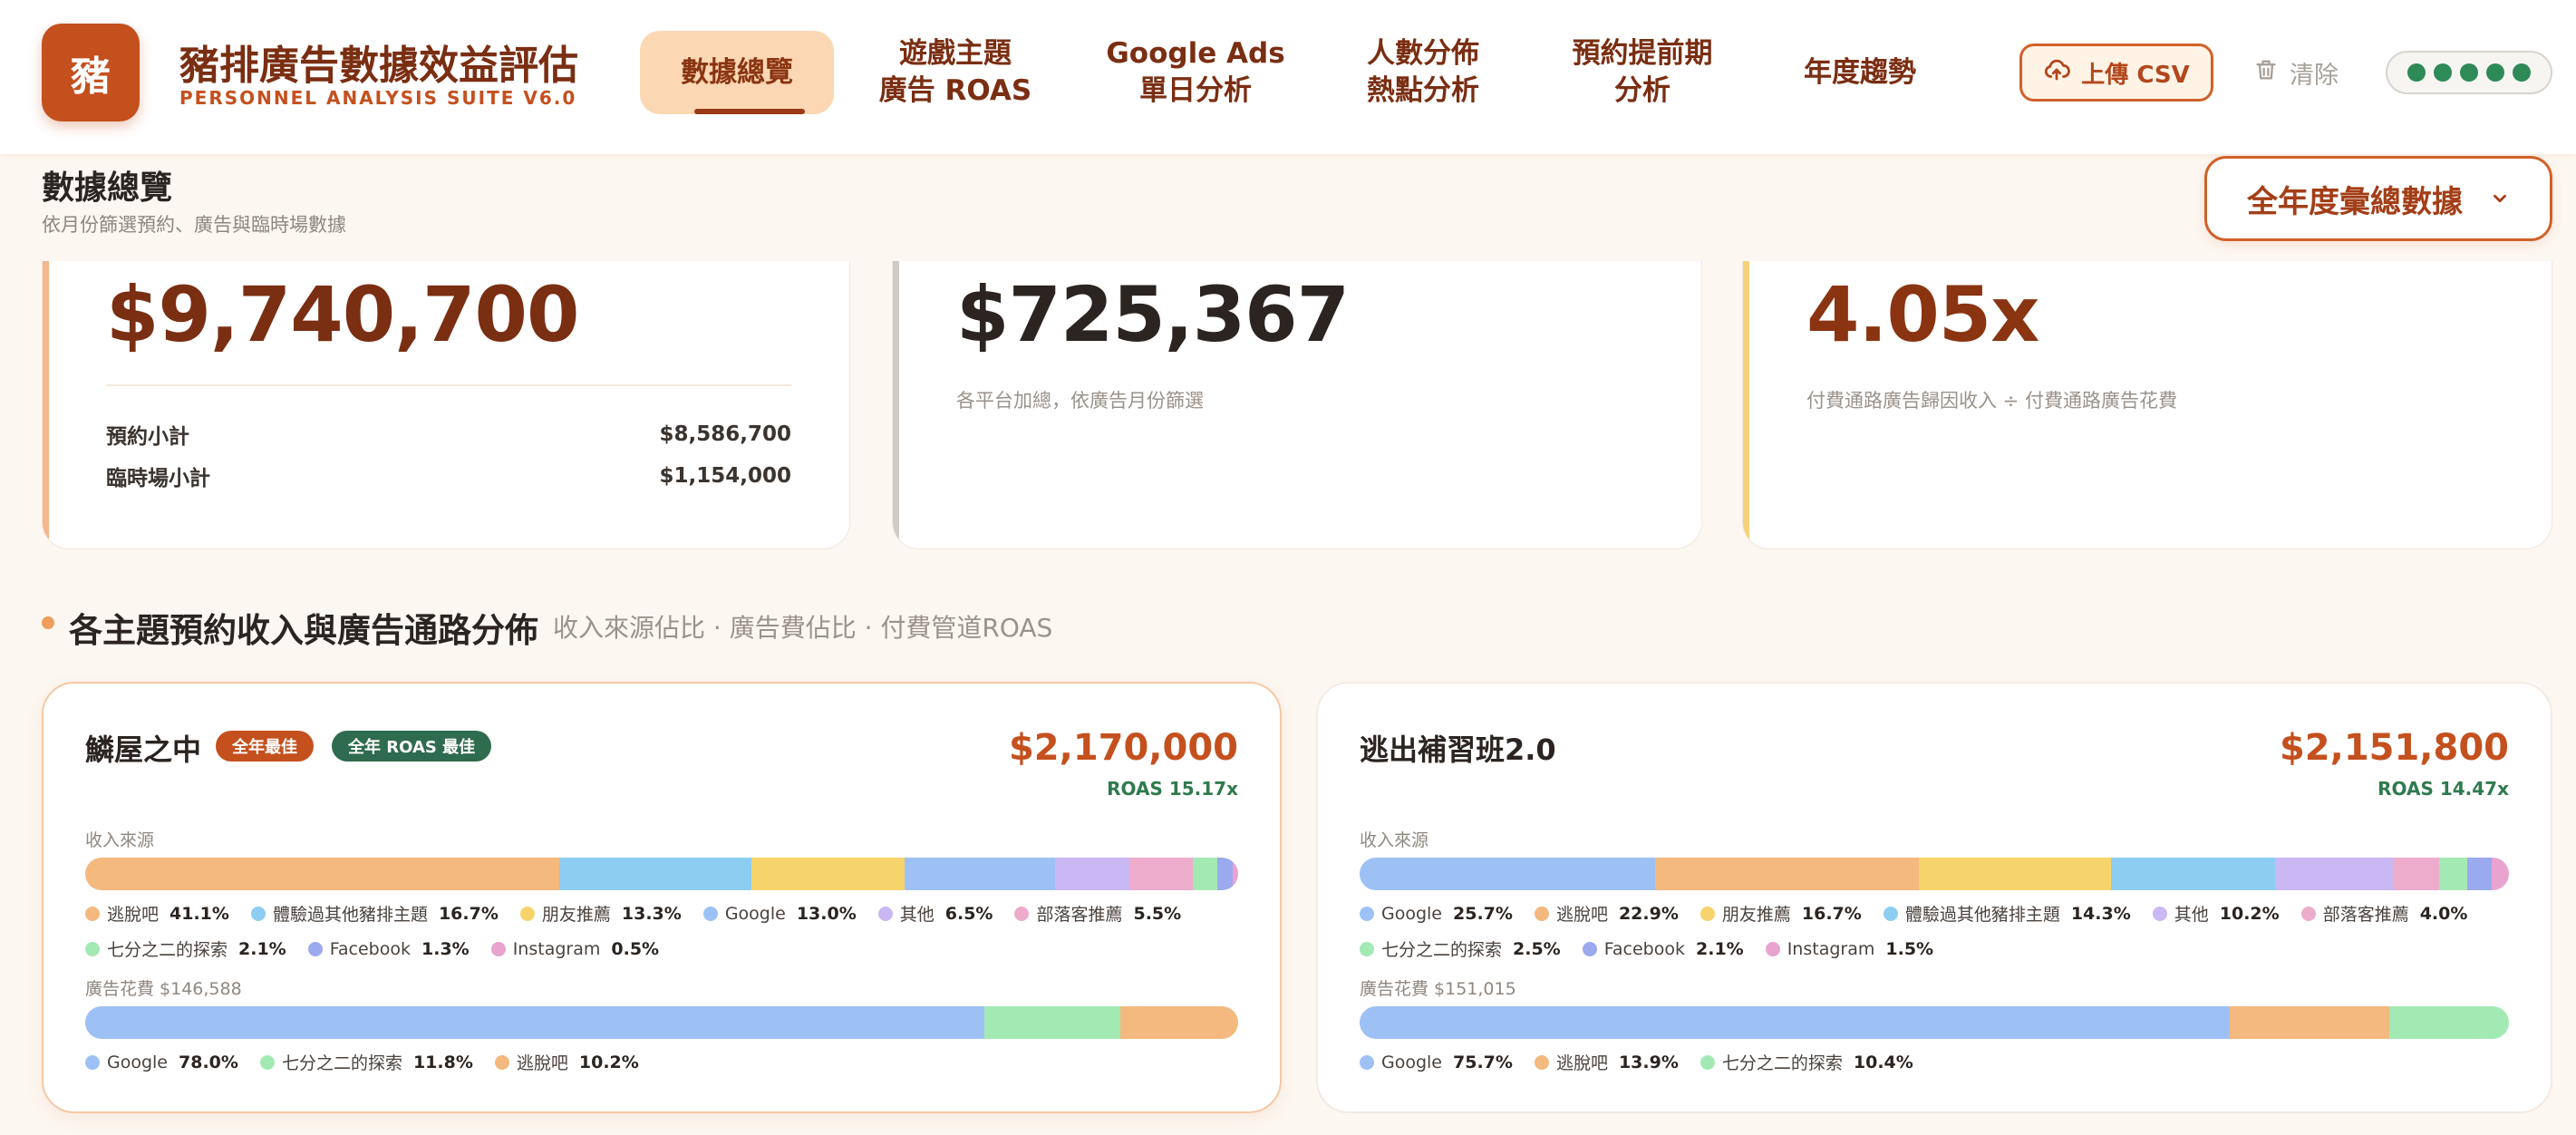 Image resolution: width=2576 pixels, height=1135 pixels. I want to click on tab-yearly-trend: 年度趨勢, so click(1860, 72).